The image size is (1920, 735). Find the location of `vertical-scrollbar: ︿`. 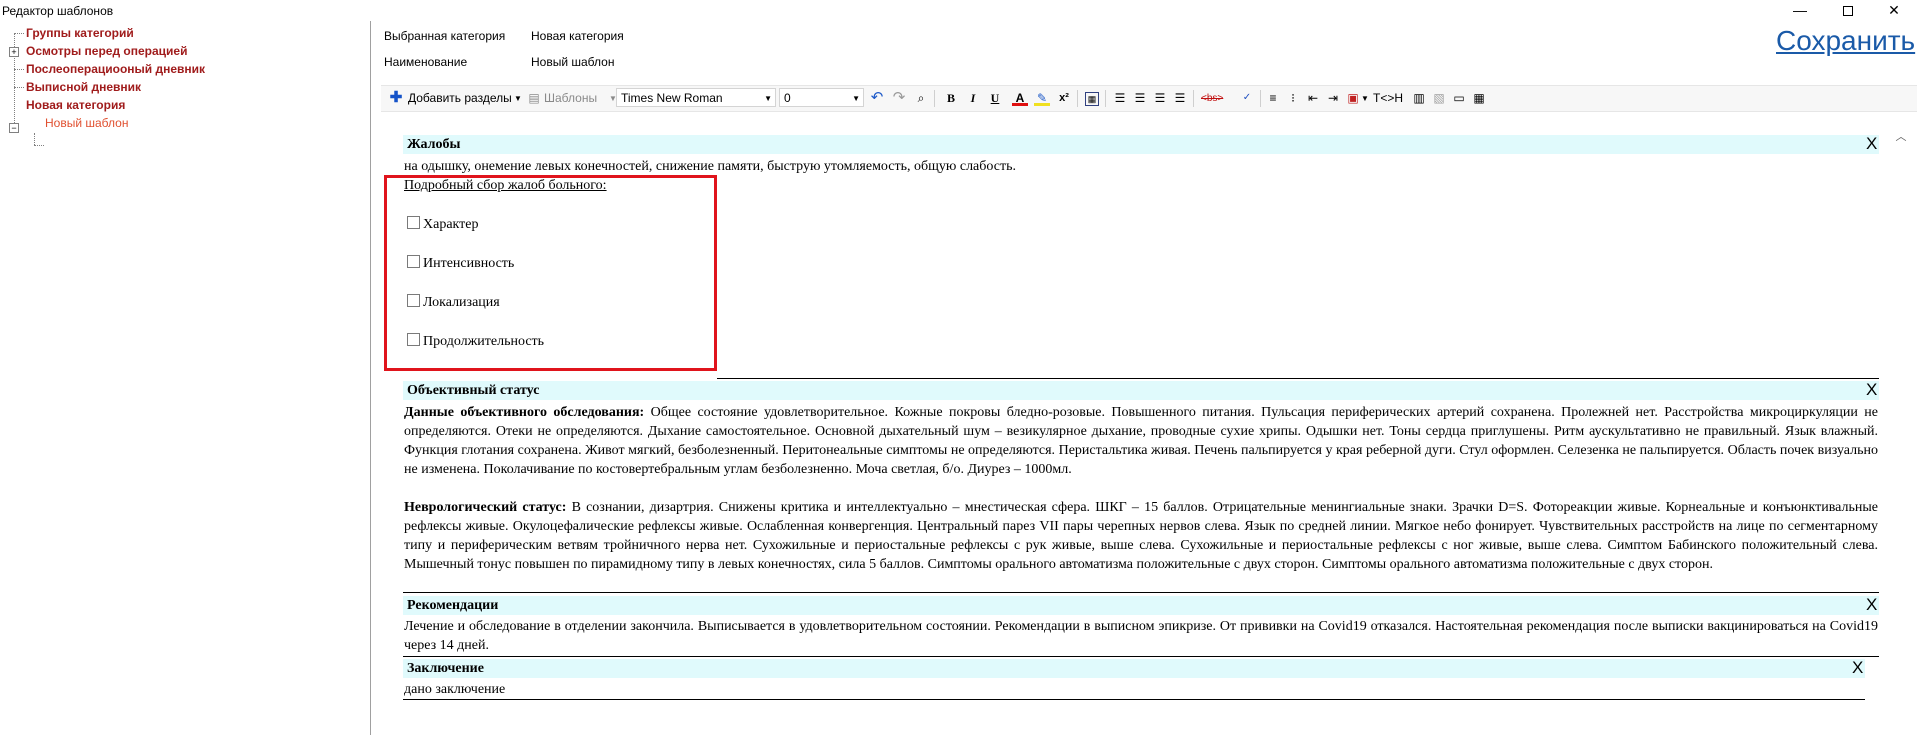

vertical-scrollbar: ︿ is located at coordinates (1901, 431).